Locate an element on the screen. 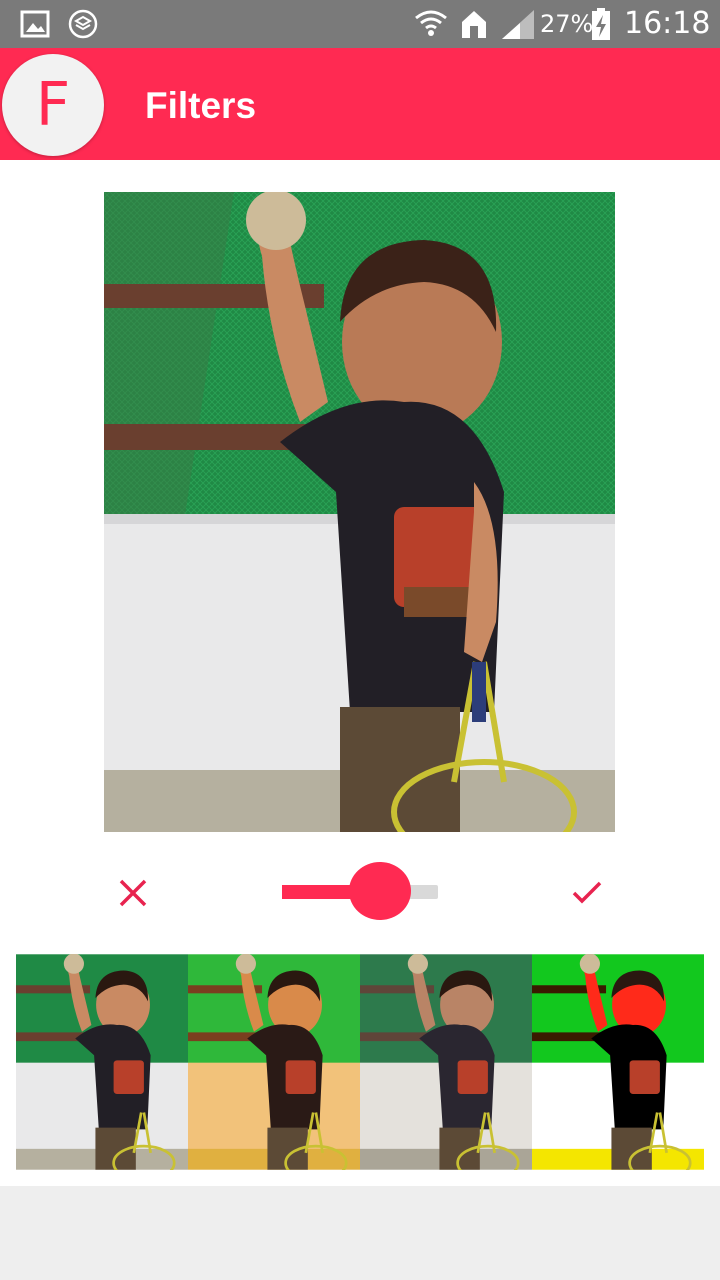  home-icon is located at coordinates (474, 26).